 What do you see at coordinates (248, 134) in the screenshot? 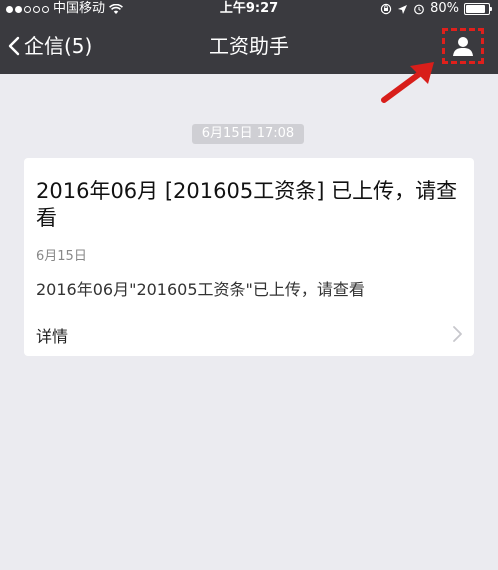
I see `message-timestamp: 6月15日 17:08` at bounding box center [248, 134].